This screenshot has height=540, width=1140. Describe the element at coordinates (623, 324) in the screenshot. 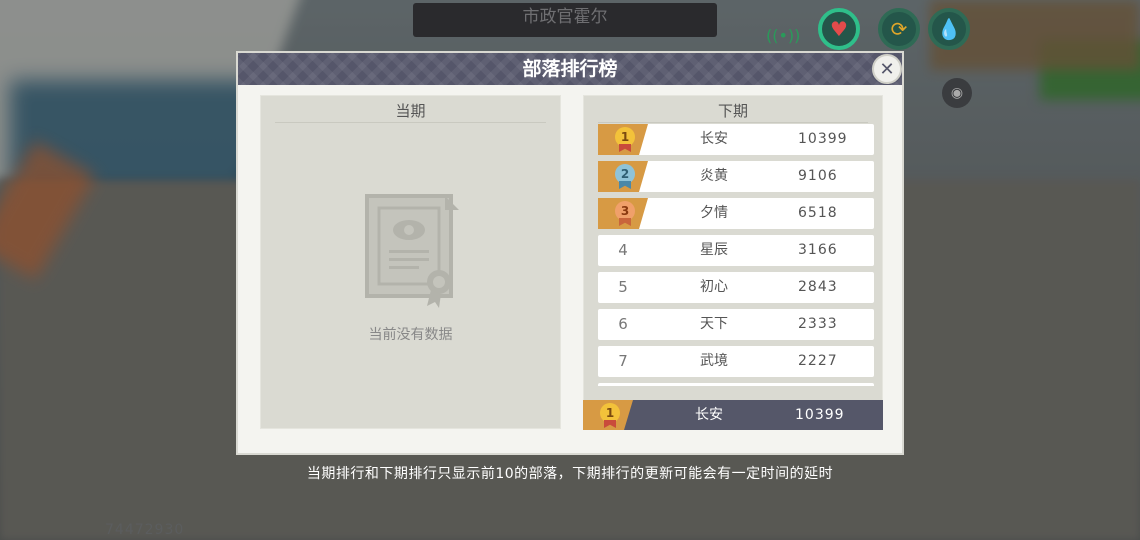

I see `rank-number: 6` at that location.